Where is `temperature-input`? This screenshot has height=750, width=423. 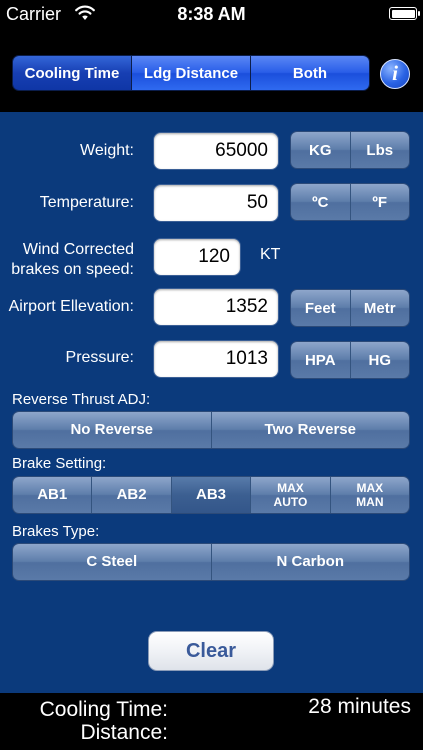 temperature-input is located at coordinates (216, 203).